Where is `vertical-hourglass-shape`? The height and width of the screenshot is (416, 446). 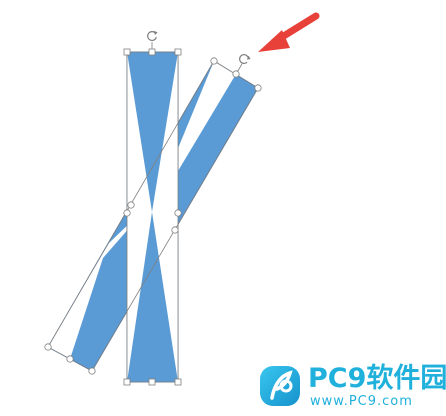
vertical-hourglass-shape is located at coordinates (152, 217).